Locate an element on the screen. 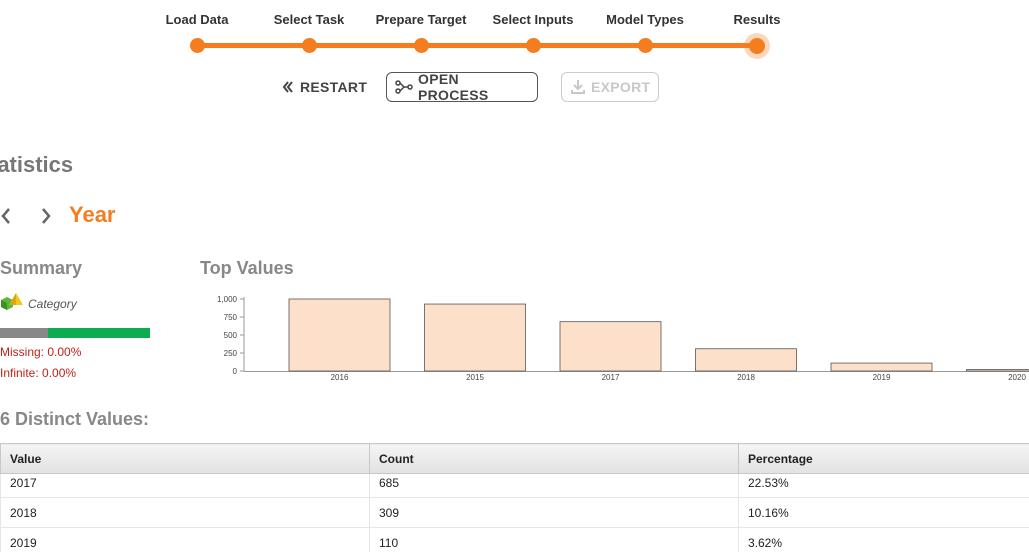  y-tick-label: 750 is located at coordinates (231, 317).